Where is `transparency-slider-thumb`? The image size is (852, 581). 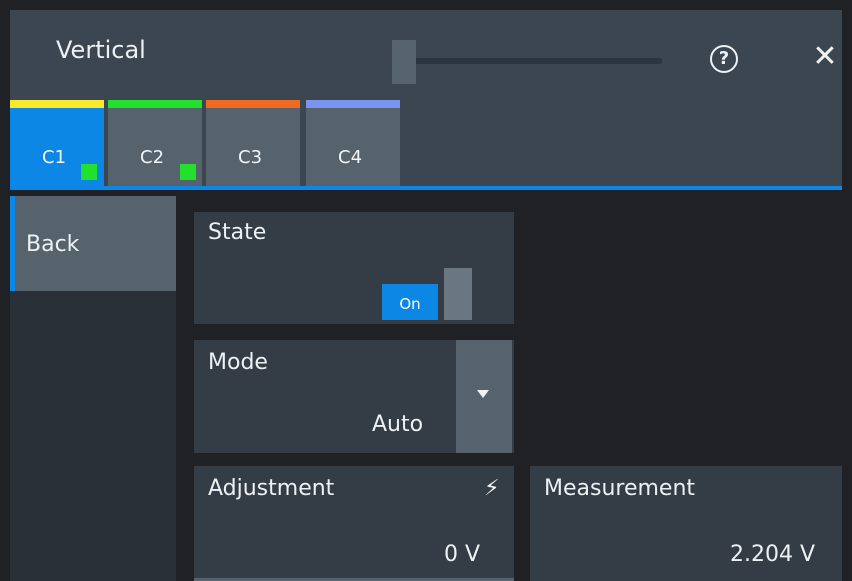
transparency-slider-thumb is located at coordinates (404, 62).